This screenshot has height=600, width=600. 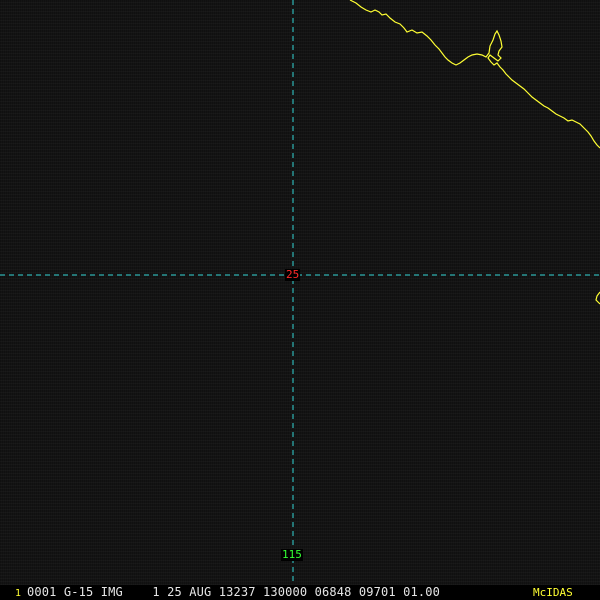 I want to click on frame-number: 1, so click(x=18, y=593).